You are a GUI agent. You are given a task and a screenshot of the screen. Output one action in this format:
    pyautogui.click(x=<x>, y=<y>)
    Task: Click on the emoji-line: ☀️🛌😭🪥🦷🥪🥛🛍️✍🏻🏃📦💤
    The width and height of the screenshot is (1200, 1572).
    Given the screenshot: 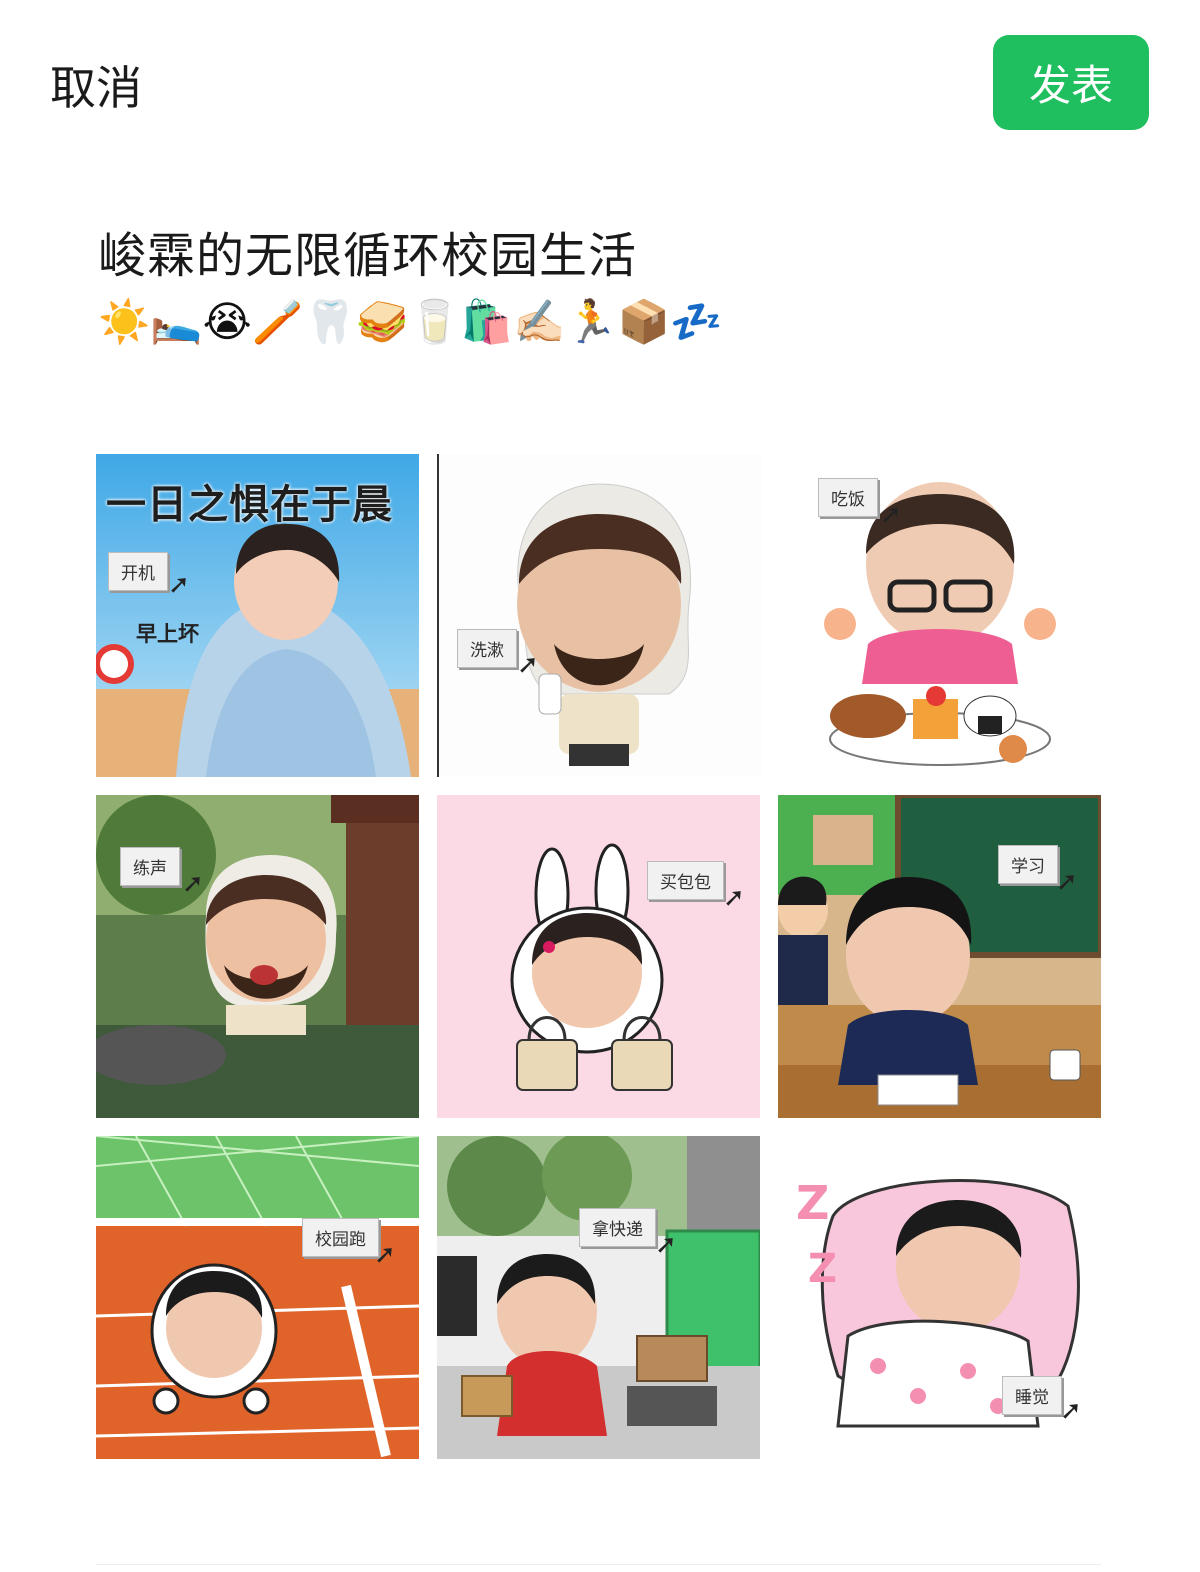 What is the action you would take?
    pyautogui.click(x=410, y=321)
    